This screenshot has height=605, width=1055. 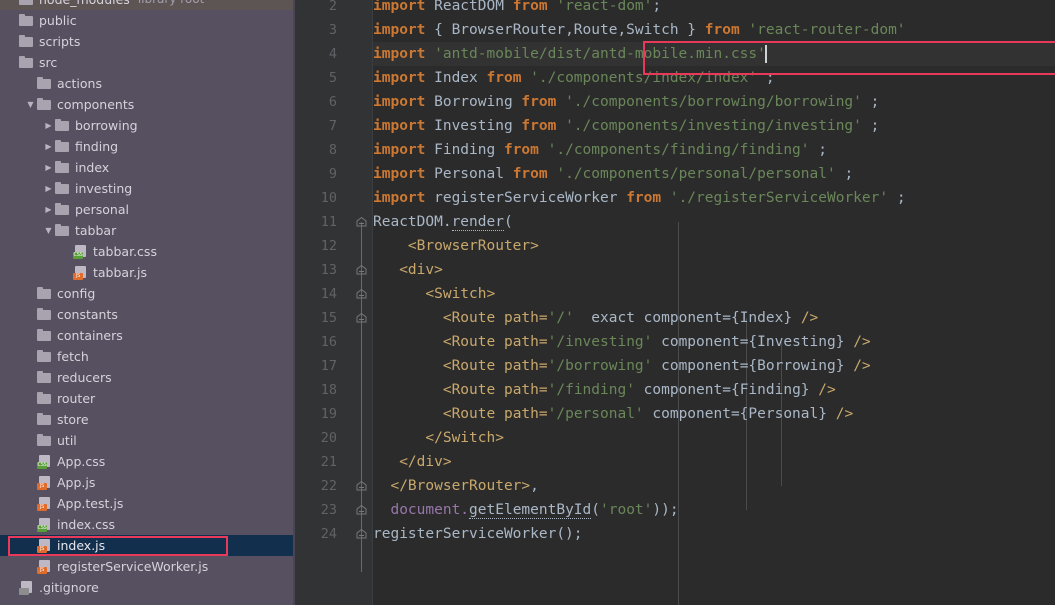 I want to click on tree-item-borrowing: ▶ borrowing, so click(x=147, y=125).